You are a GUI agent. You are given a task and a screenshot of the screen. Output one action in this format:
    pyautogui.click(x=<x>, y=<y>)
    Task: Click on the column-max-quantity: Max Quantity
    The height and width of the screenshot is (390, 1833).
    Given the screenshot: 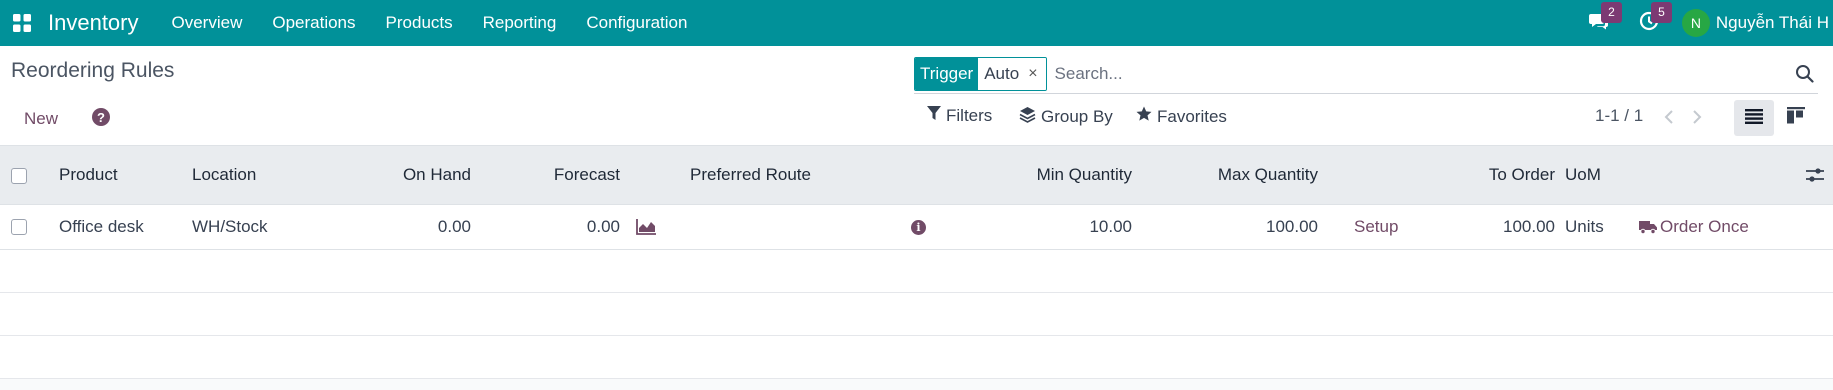 What is the action you would take?
    pyautogui.click(x=1229, y=175)
    